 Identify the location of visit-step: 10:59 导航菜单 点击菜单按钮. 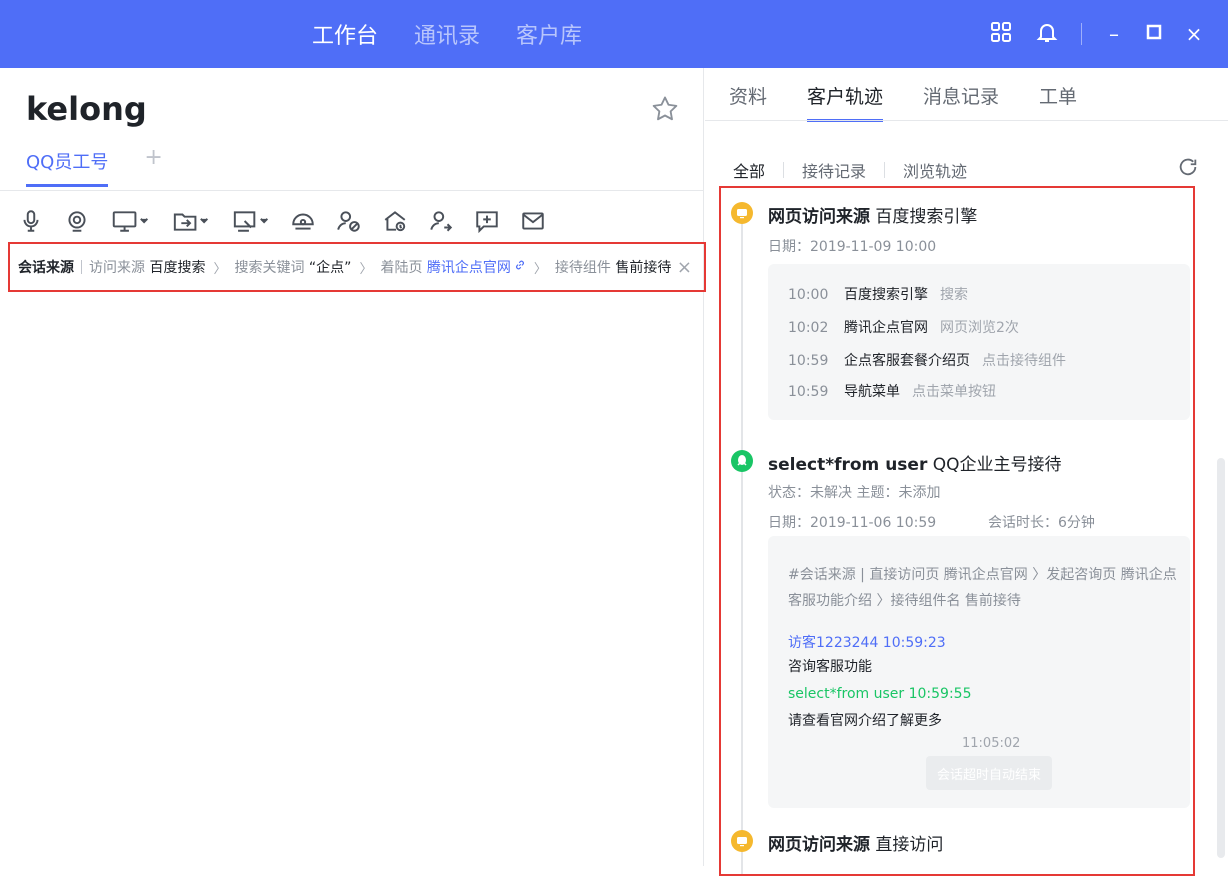
(892, 392).